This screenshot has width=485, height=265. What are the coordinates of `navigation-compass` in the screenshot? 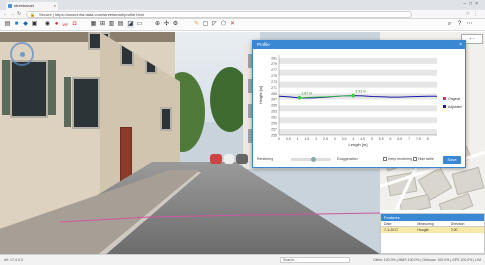 It's located at (22, 54).